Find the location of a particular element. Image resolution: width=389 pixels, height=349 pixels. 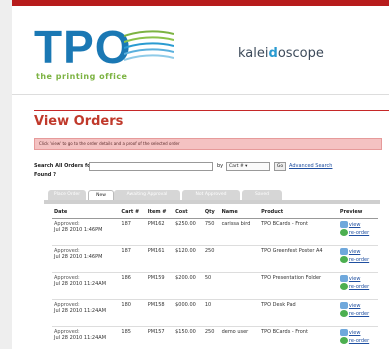

tab-underline is located at coordinates (212, 202).